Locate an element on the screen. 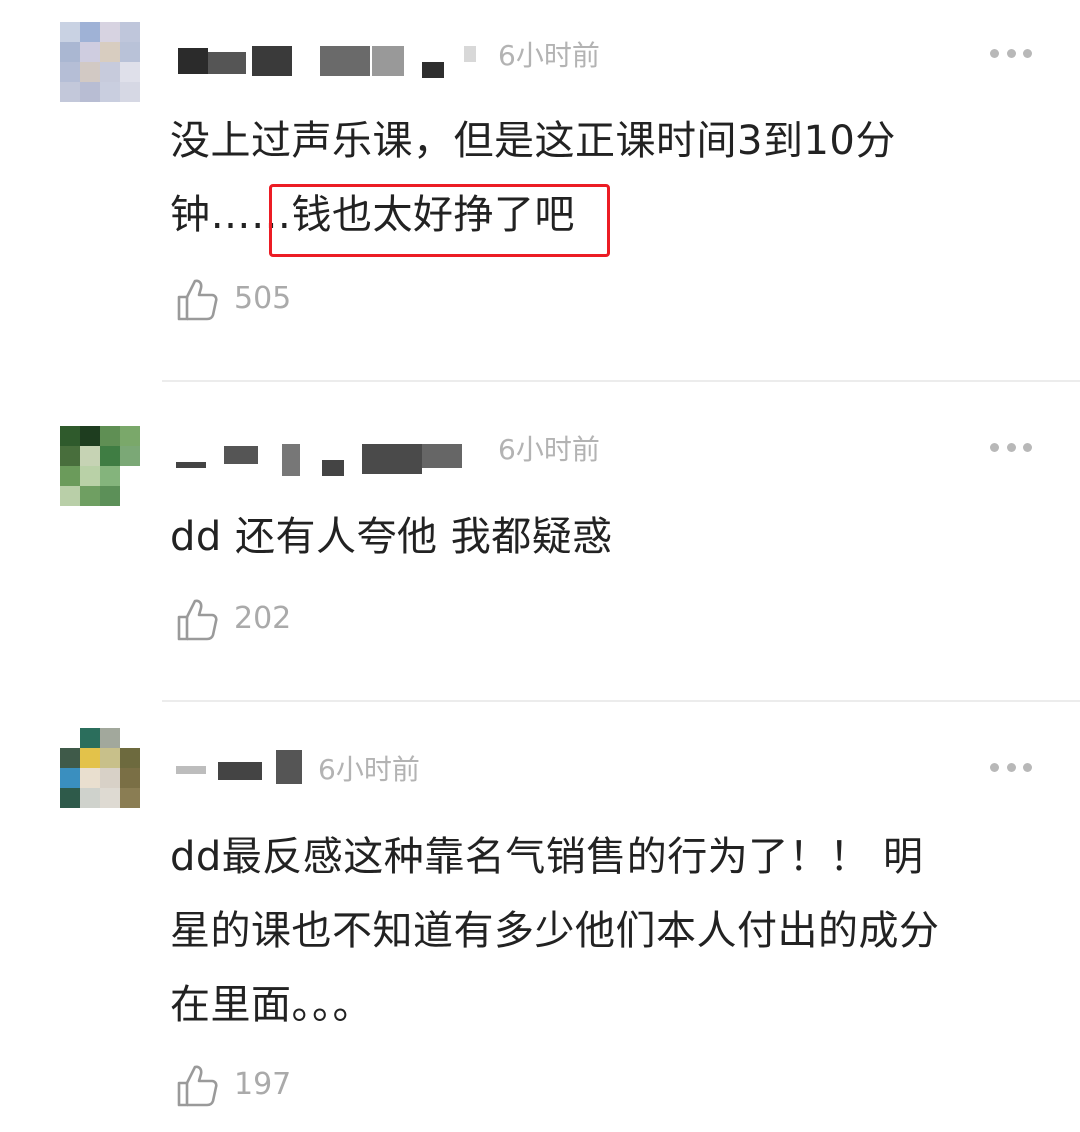 The image size is (1080, 1132). comment-text-line: 没上过声乐课，但是这正课时间3到10分 is located at coordinates (533, 141).